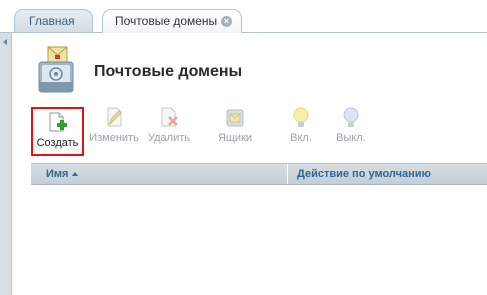  What do you see at coordinates (169, 138) in the screenshot?
I see `delete-button-label: Удалить` at bounding box center [169, 138].